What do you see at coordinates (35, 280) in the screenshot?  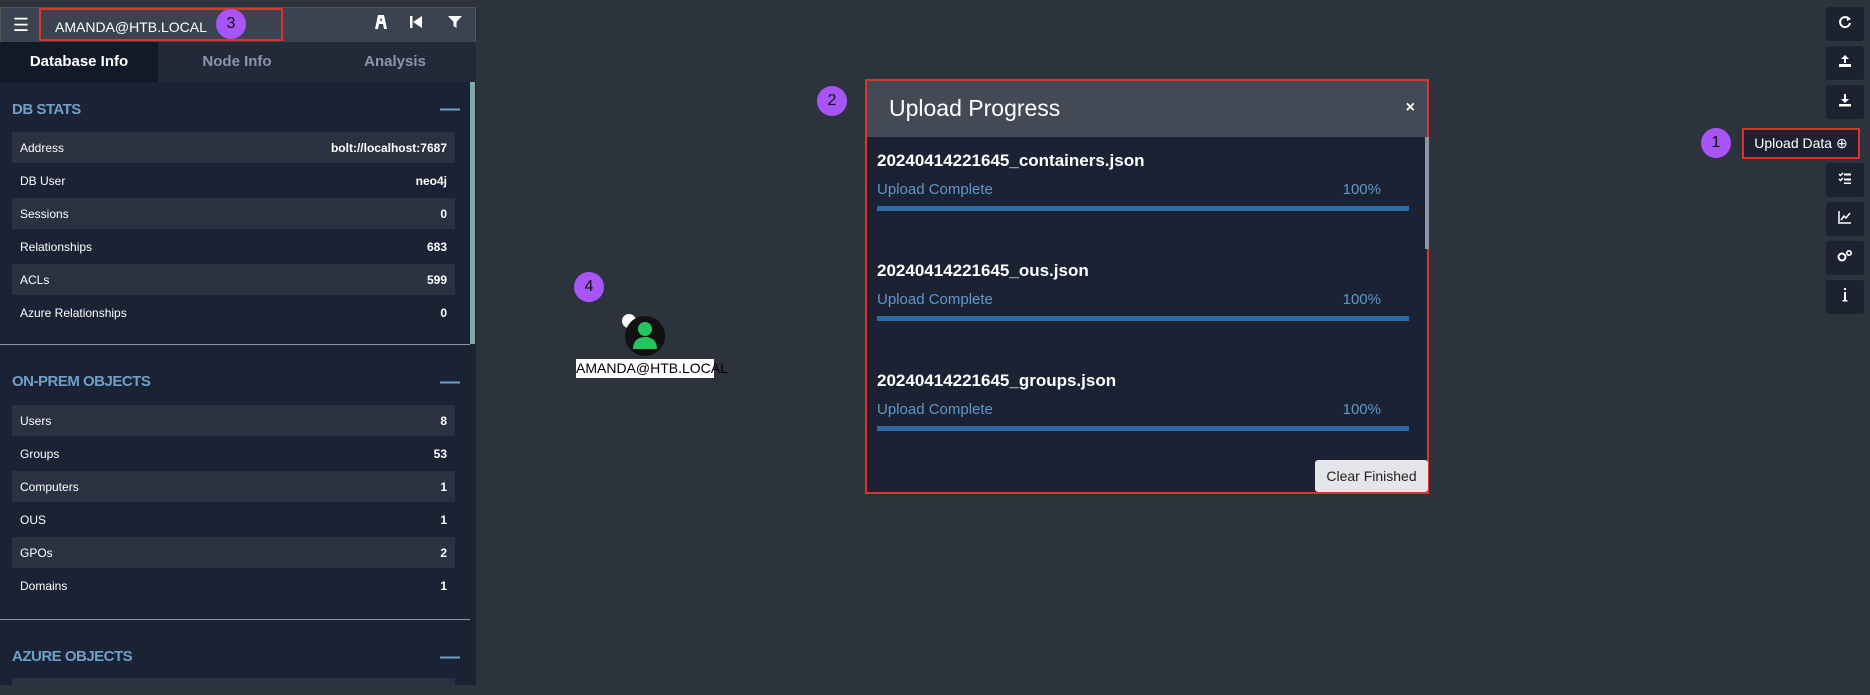 I see `stat-label: ACLs` at bounding box center [35, 280].